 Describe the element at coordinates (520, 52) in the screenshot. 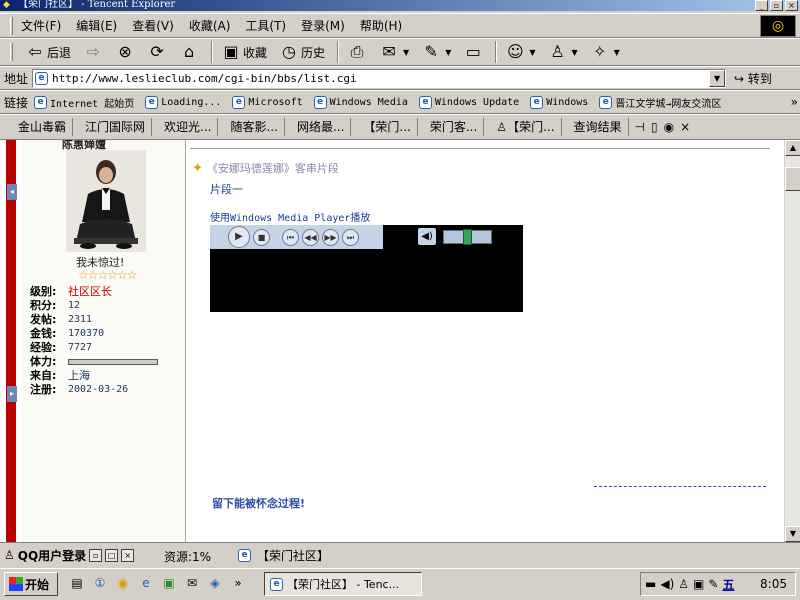

I see `messenger-button: ☺ ▼` at that location.